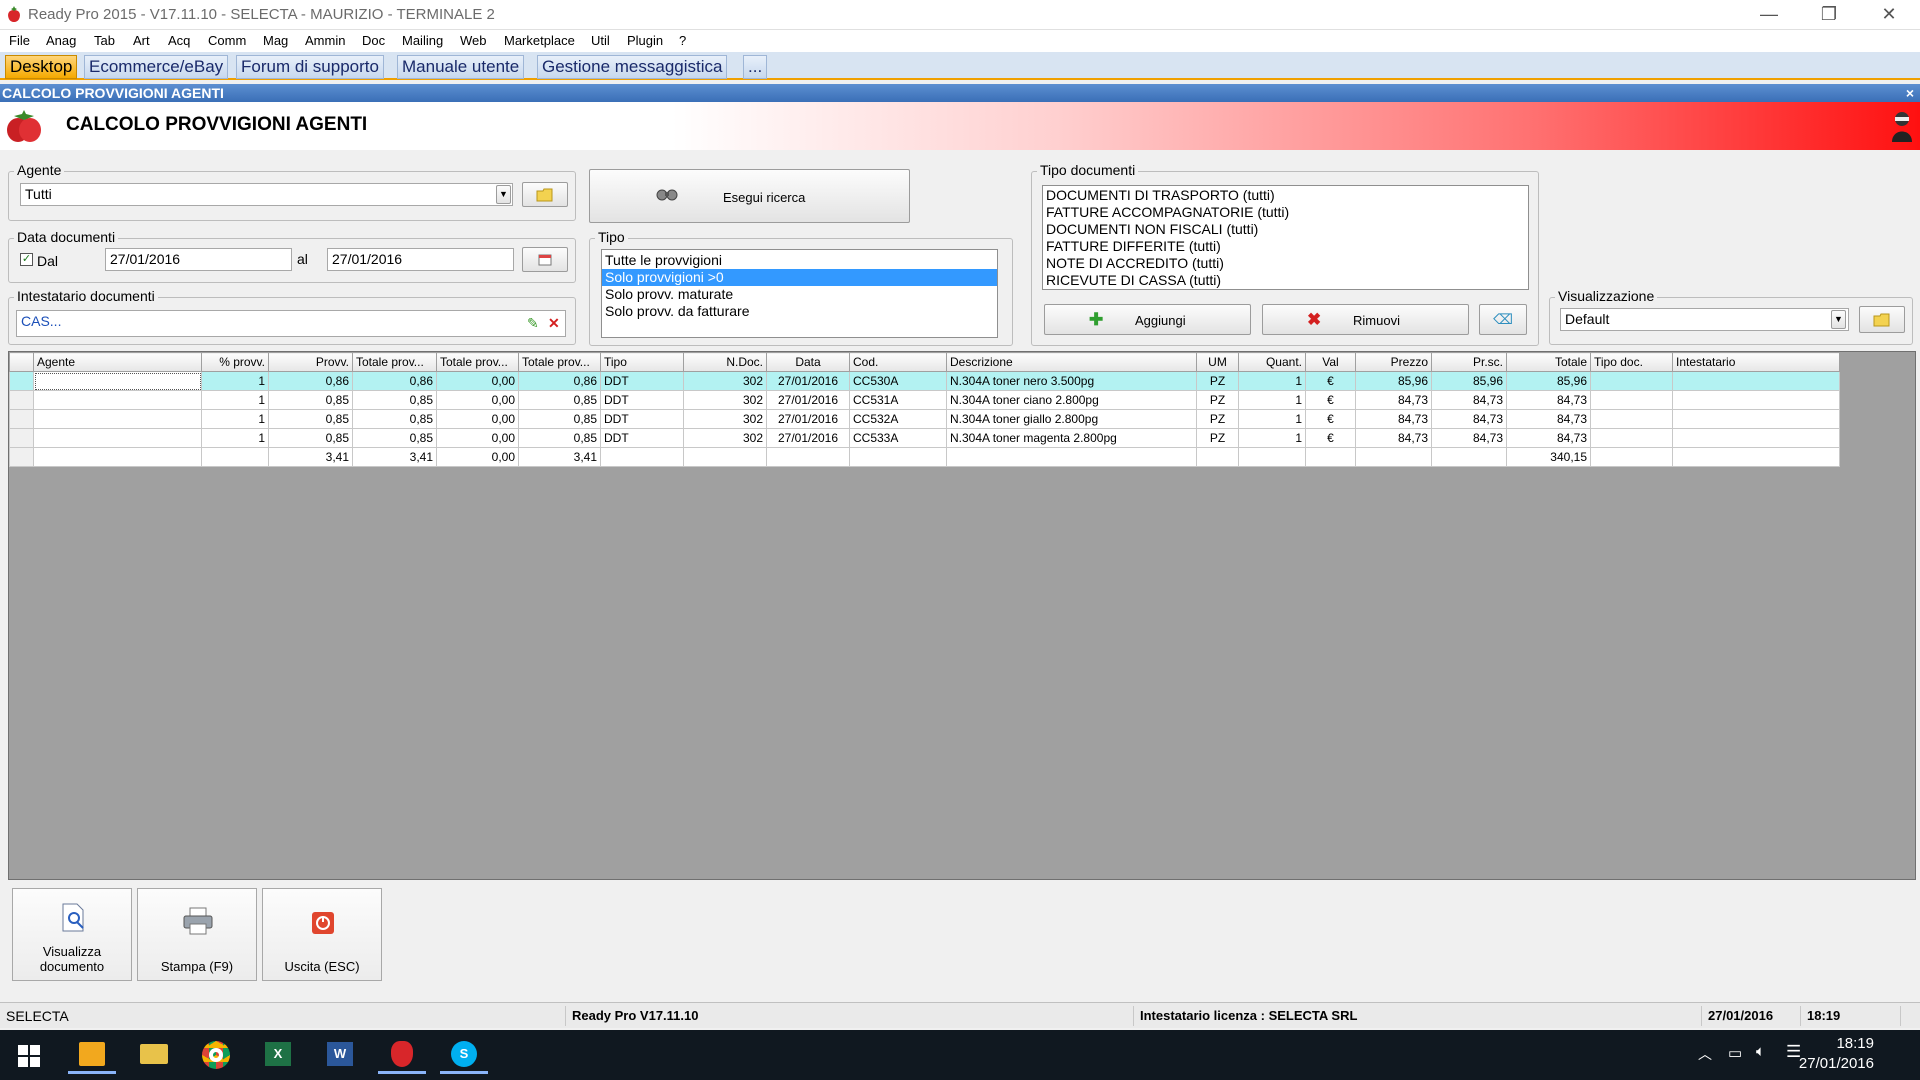 Image resolution: width=1920 pixels, height=1080 pixels. I want to click on column-header: Totale, so click(1548, 362).